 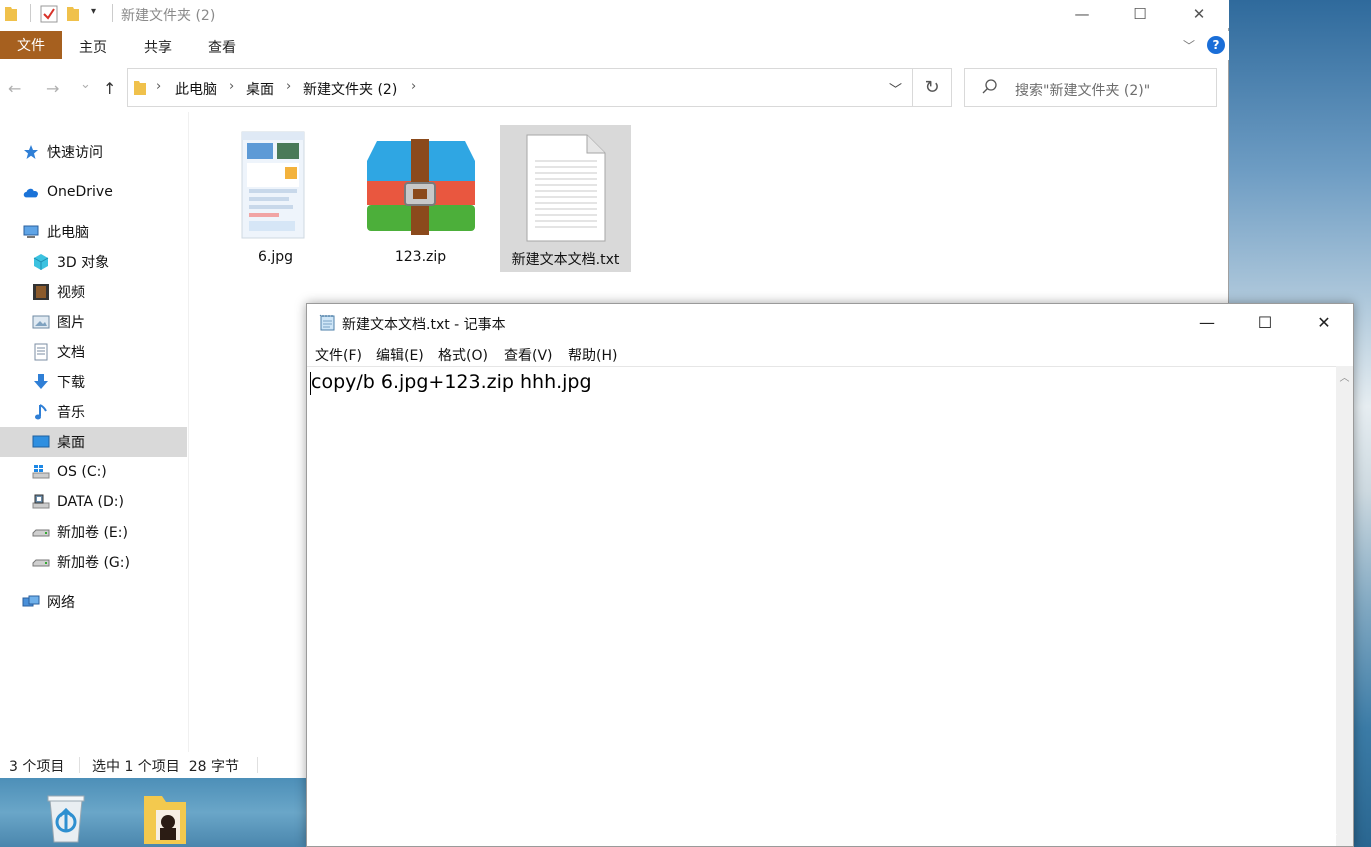 I want to click on recent-locations-button: ⌄, so click(x=85, y=84).